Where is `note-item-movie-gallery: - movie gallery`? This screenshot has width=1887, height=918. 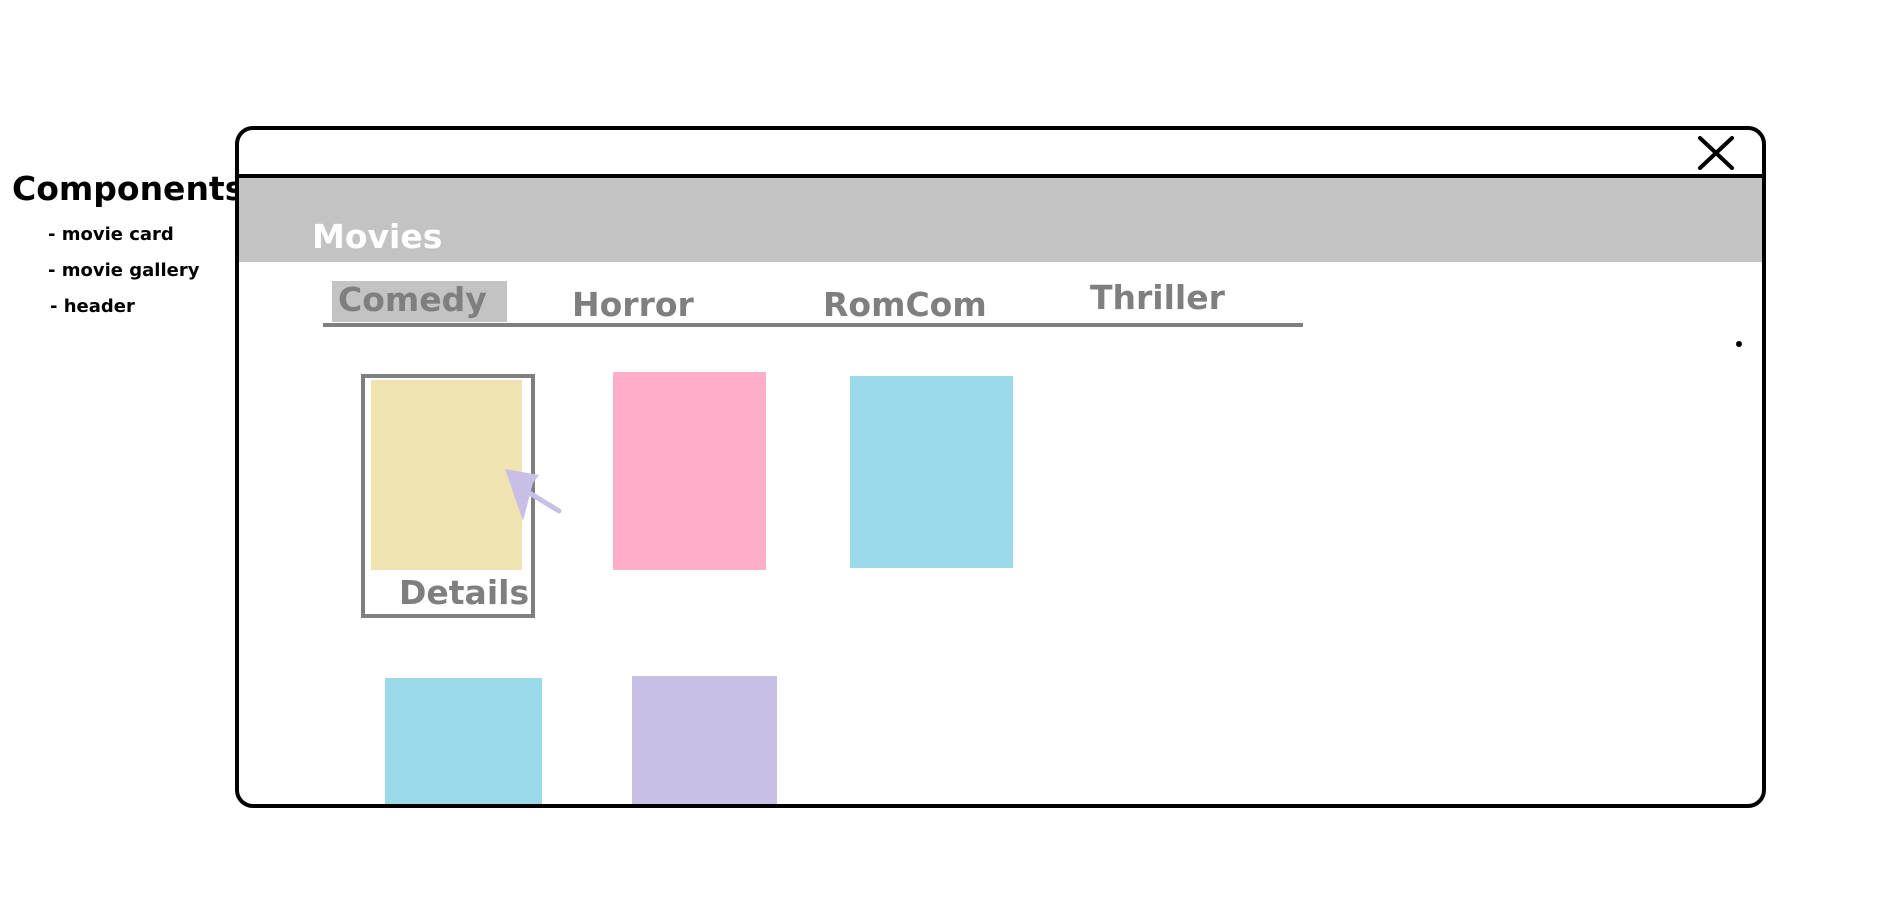 note-item-movie-gallery: - movie gallery is located at coordinates (124, 270).